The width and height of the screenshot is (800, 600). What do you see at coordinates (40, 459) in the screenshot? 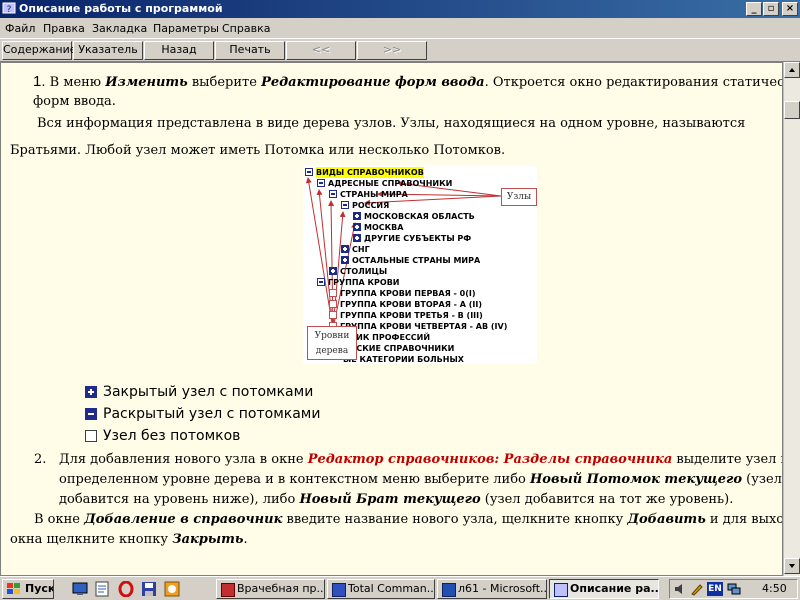
I see `step-2-number: 2.` at bounding box center [40, 459].